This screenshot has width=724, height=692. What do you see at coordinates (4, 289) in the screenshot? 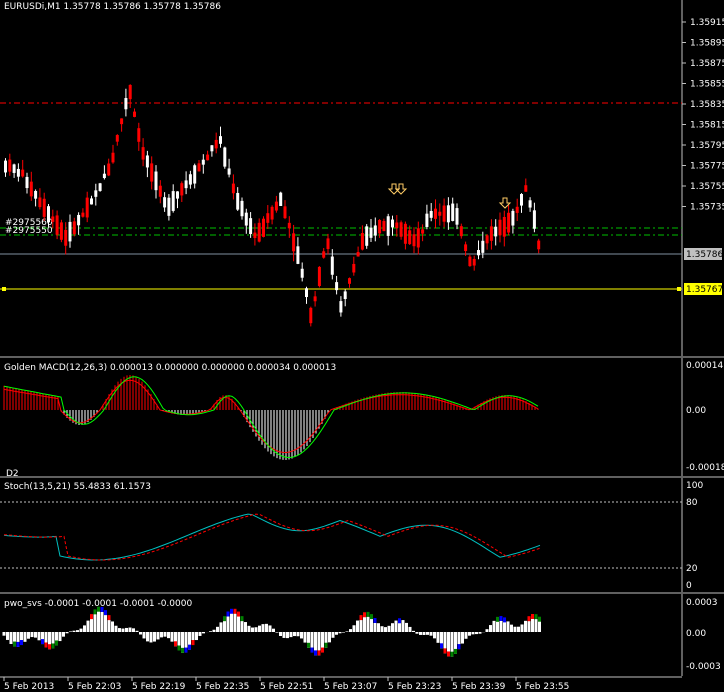
I see `line-handle-left` at bounding box center [4, 289].